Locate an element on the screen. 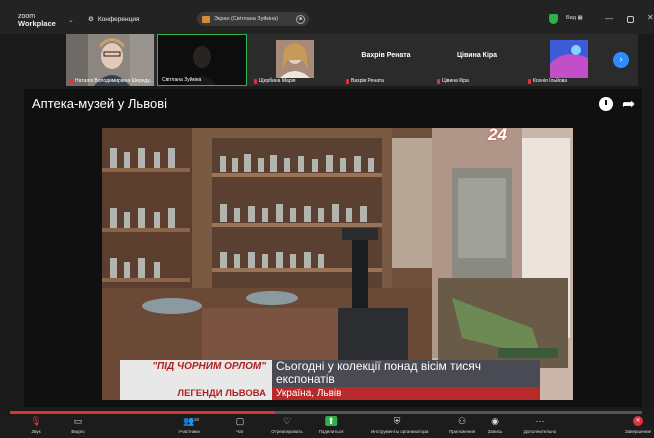 This screenshot has height=438, width=654. audio-button: 🎙 Звук is located at coordinates (36, 426).